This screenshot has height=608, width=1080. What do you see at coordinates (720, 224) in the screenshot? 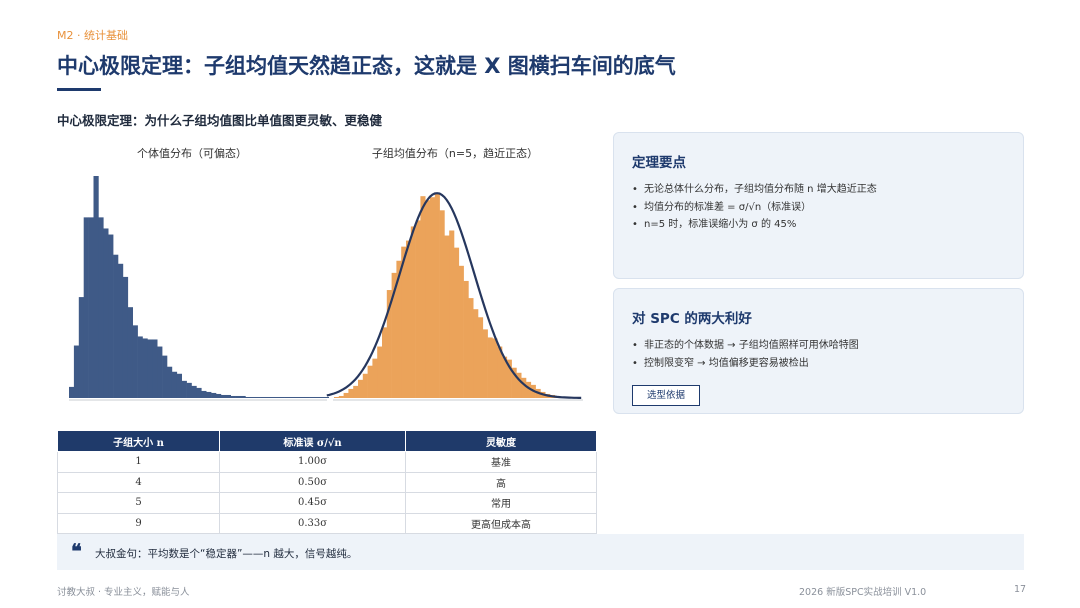
I see `list-item-text: n=5 时，标准误缩小为 σ 的 45%` at bounding box center [720, 224].